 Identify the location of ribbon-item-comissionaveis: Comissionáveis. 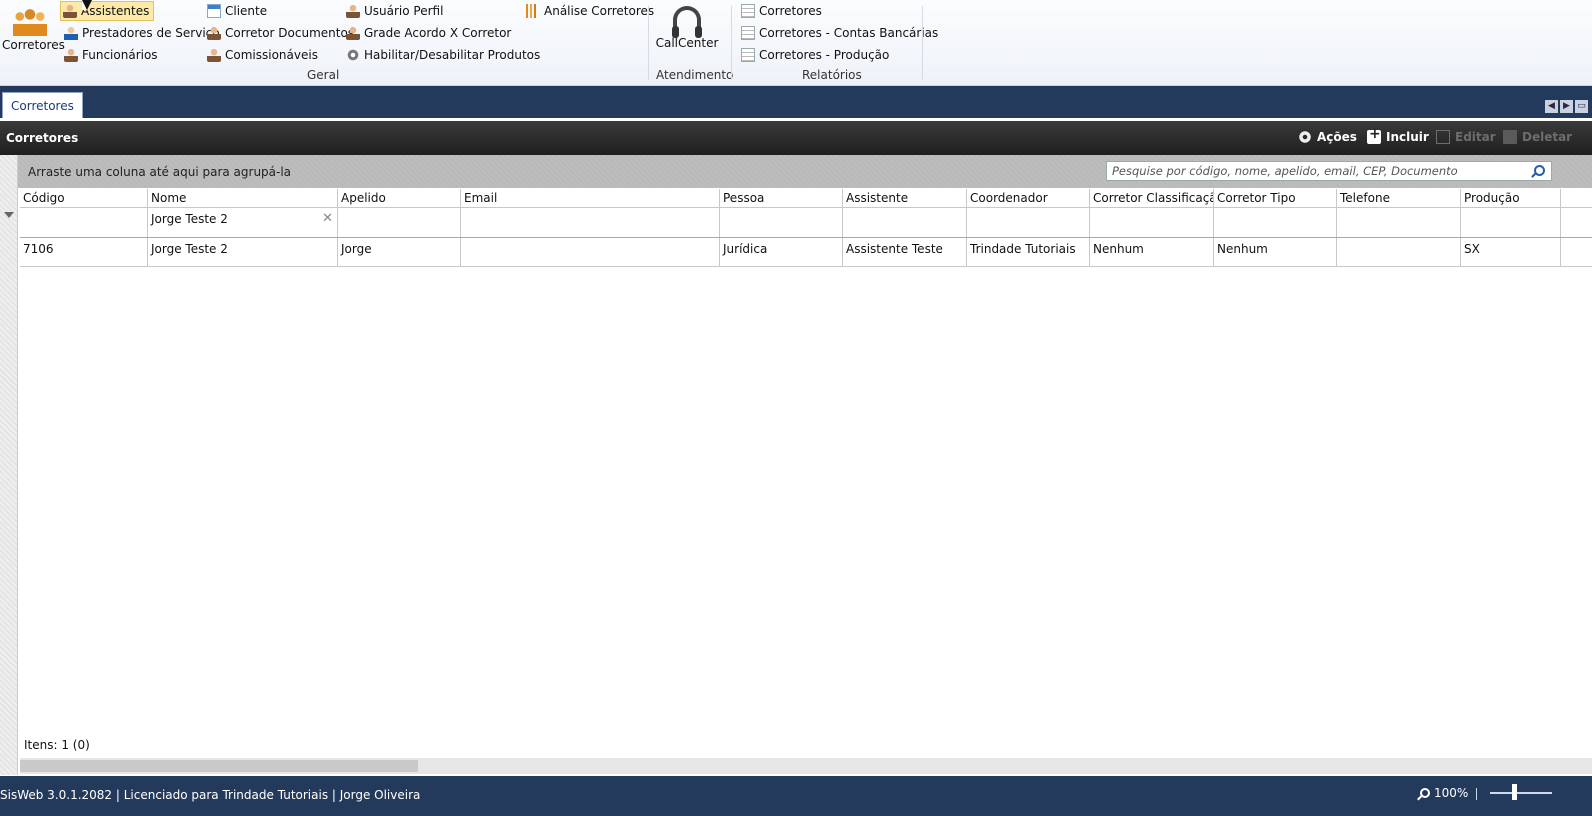
(262, 55).